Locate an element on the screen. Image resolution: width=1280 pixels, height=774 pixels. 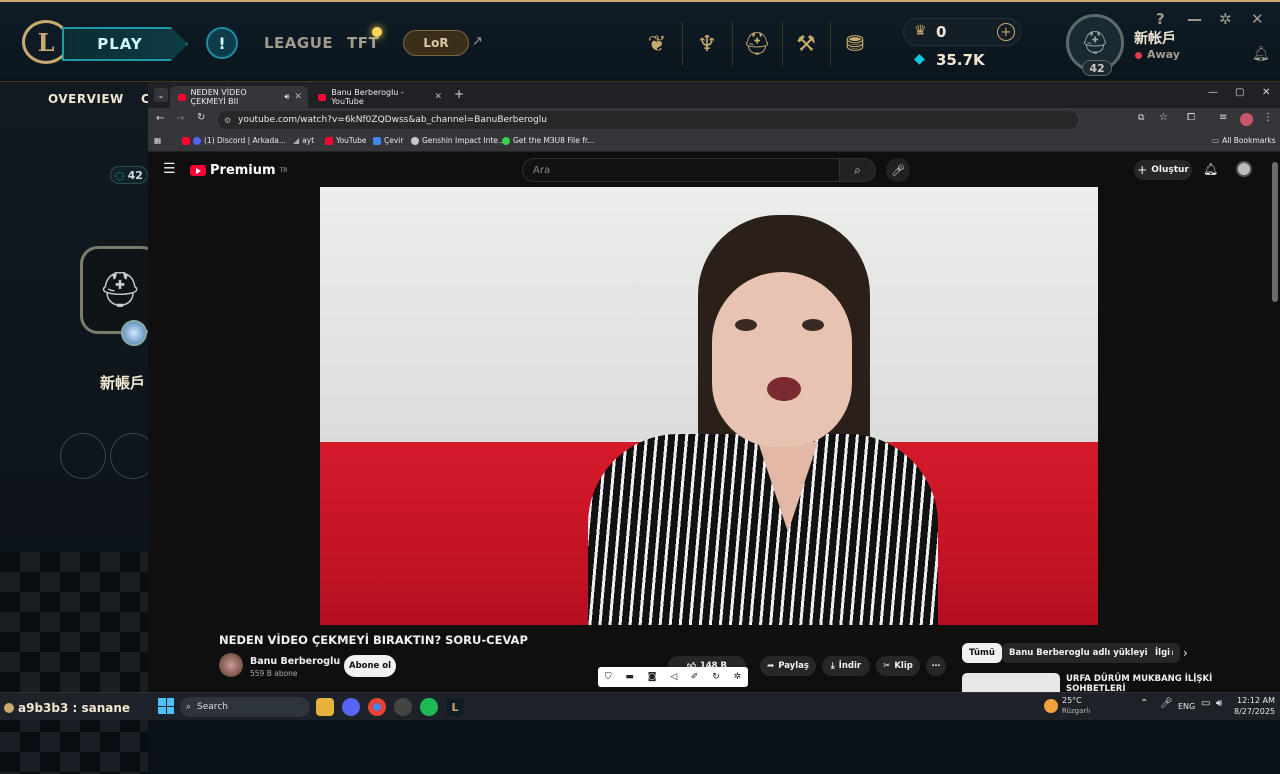
channel-name: Banu Berberoglu ✔ is located at coordinates (300, 661).